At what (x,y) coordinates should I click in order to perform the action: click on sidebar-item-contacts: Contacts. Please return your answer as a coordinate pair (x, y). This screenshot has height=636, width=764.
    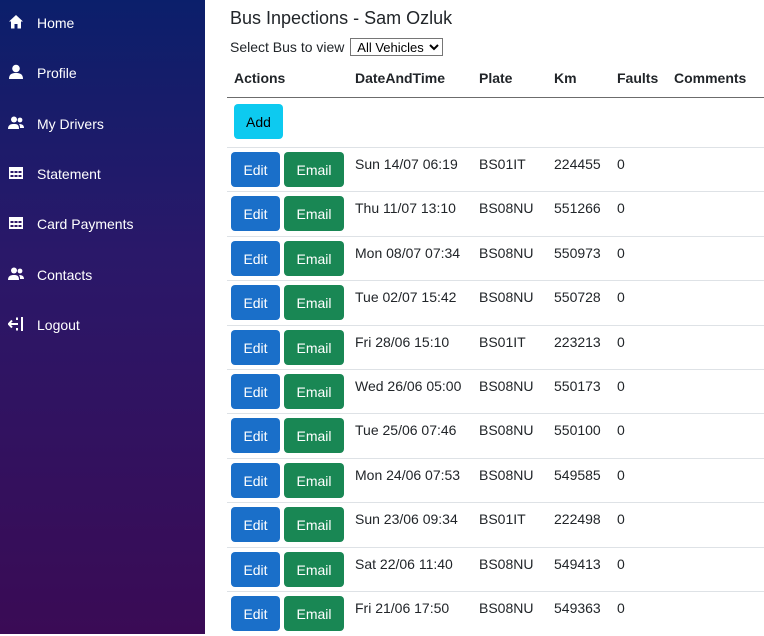
    Looking at the image, I should click on (102, 275).